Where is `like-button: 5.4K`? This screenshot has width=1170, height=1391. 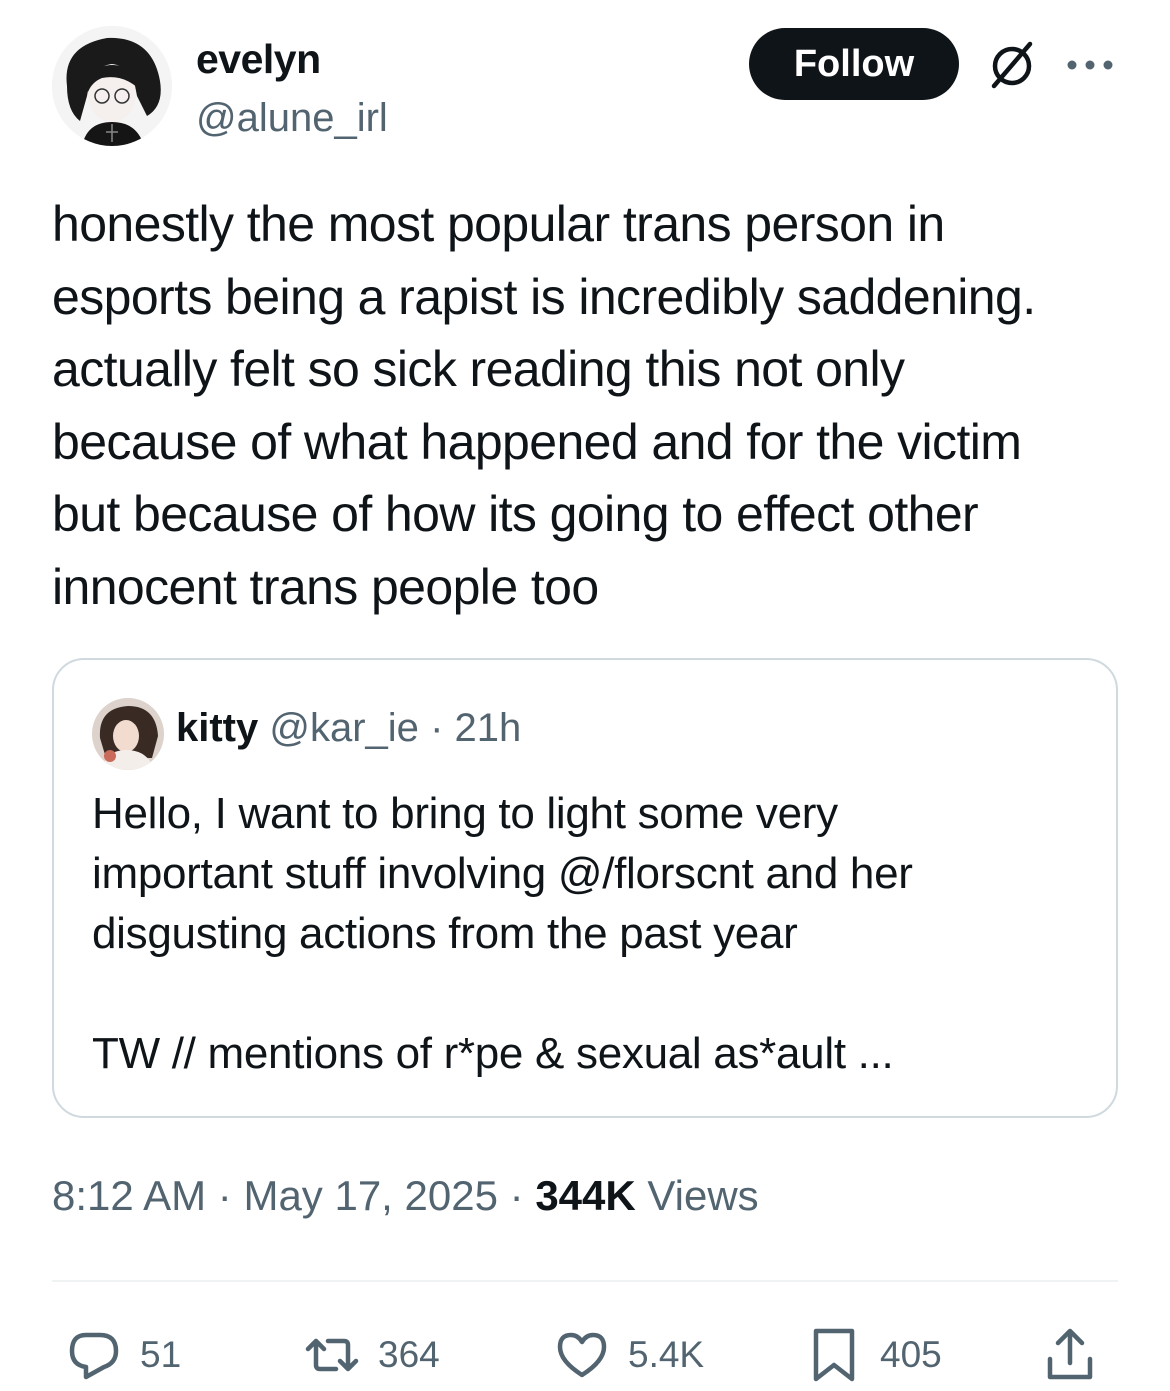
like-button: 5.4K is located at coordinates (628, 1355).